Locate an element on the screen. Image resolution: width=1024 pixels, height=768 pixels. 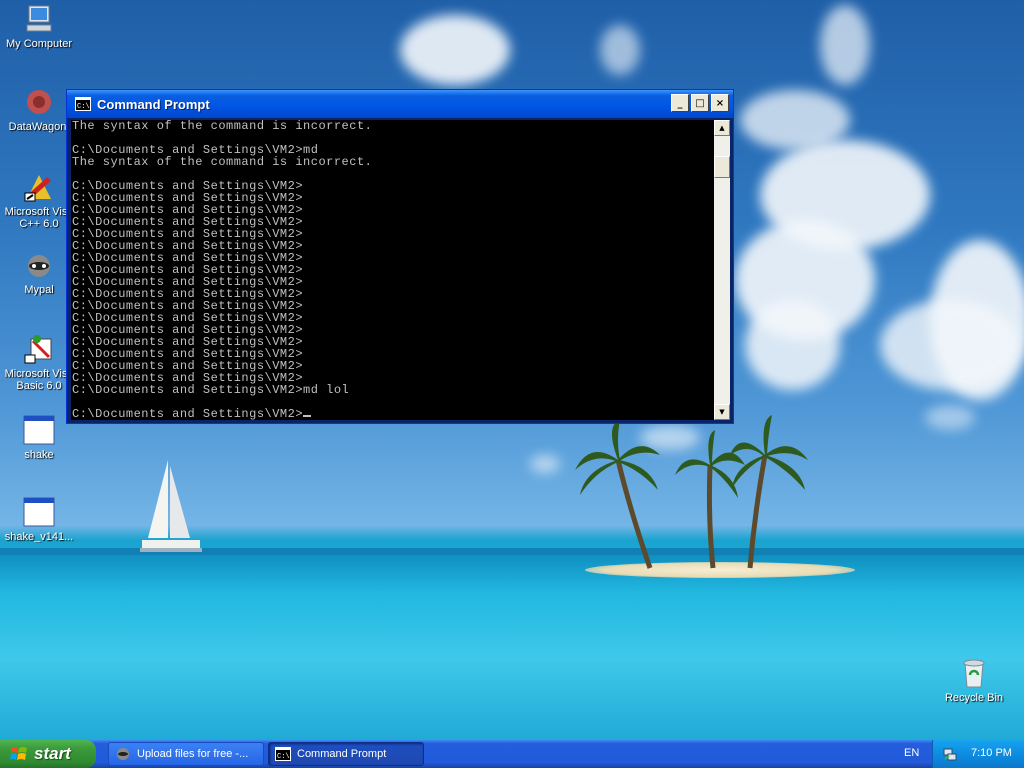
language-indicator: EN is located at coordinates (911, 753).